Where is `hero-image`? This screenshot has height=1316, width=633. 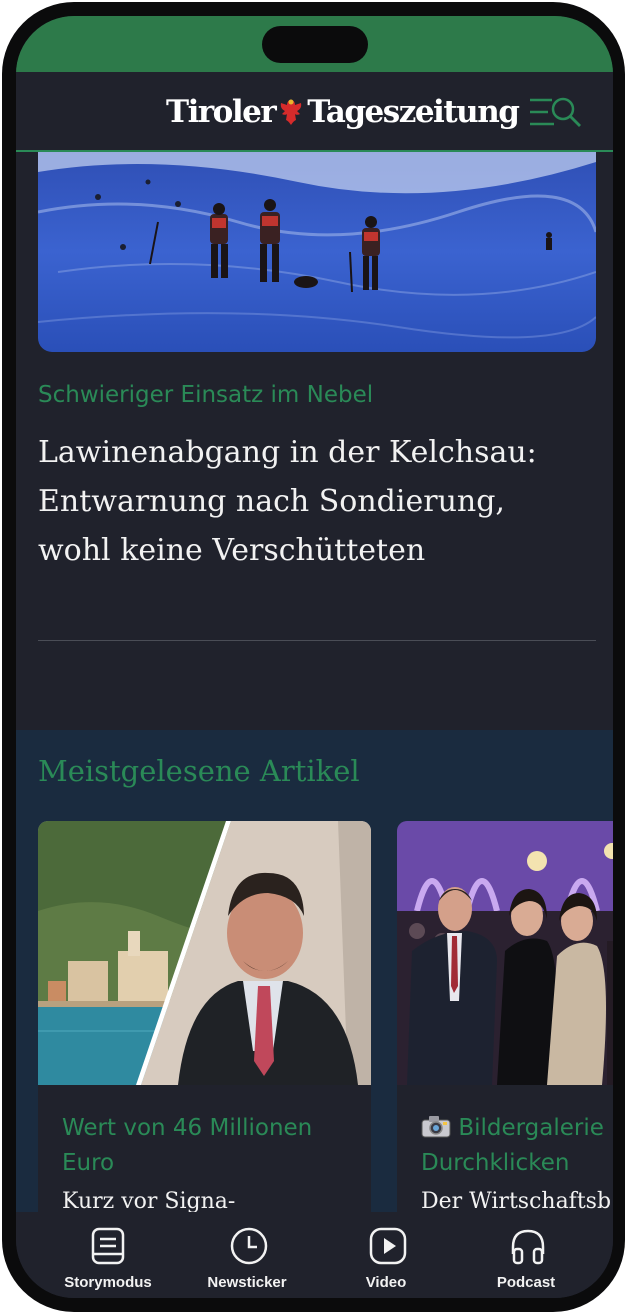
hero-image is located at coordinates (317, 252).